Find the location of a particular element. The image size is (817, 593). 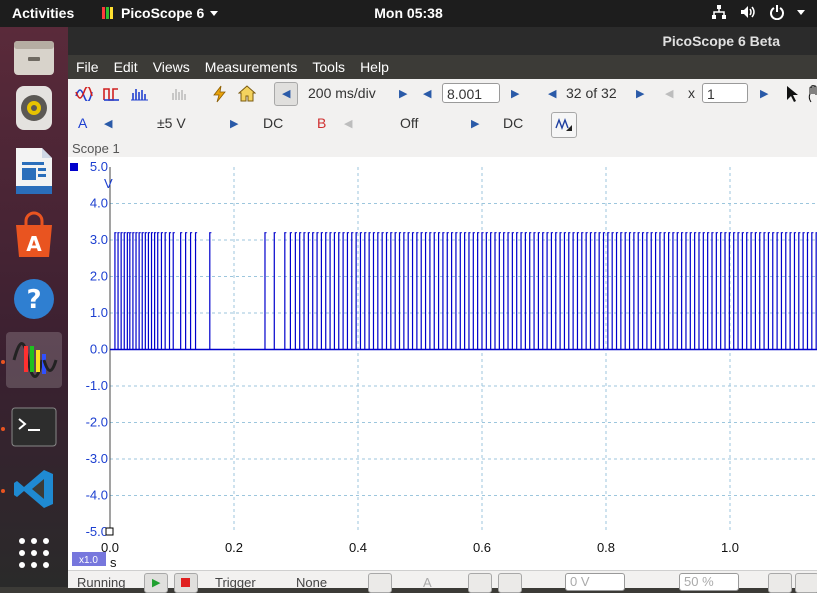

scope-view-title: Scope 1 is located at coordinates (96, 148).